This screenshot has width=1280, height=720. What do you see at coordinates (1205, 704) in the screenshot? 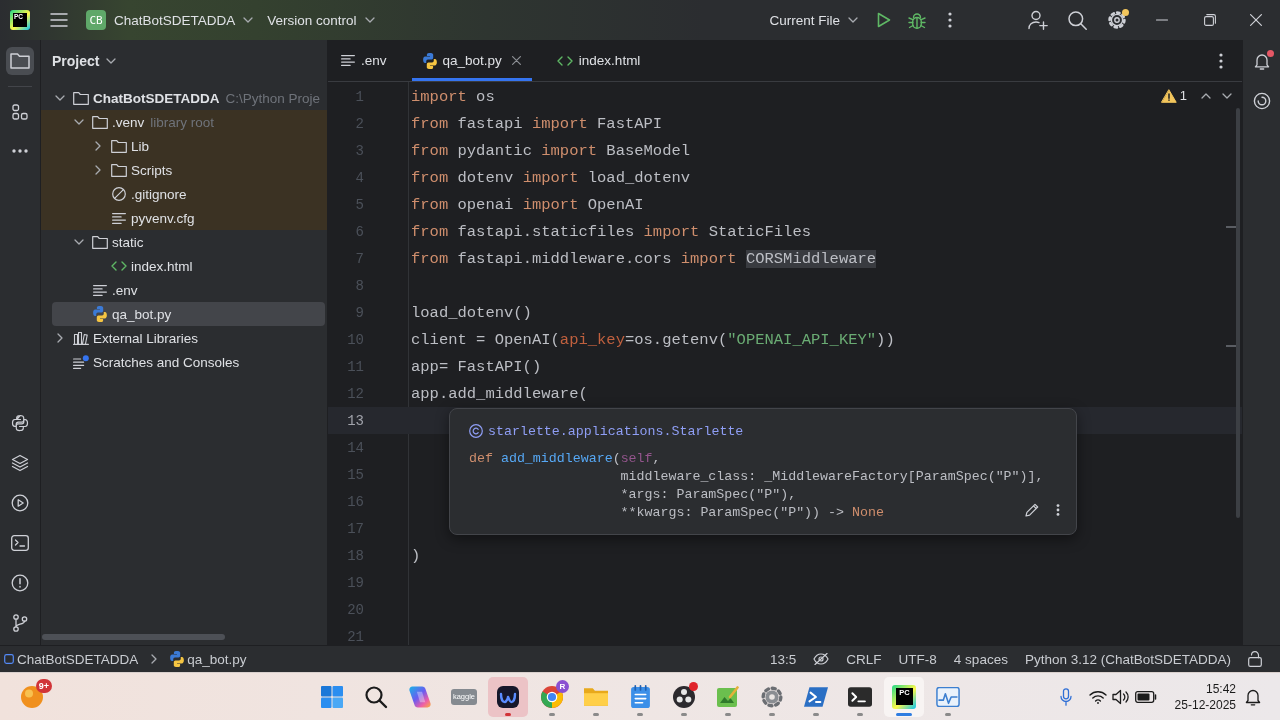
I see `clock-date: 25-12-2025` at bounding box center [1205, 704].